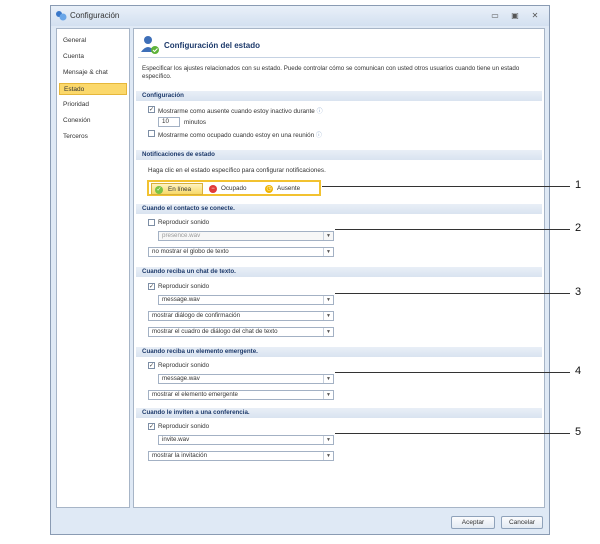 The width and height of the screenshot is (600, 544). Describe the element at coordinates (93, 89) in the screenshot. I see `sidebar-item-estado: Estado` at that location.